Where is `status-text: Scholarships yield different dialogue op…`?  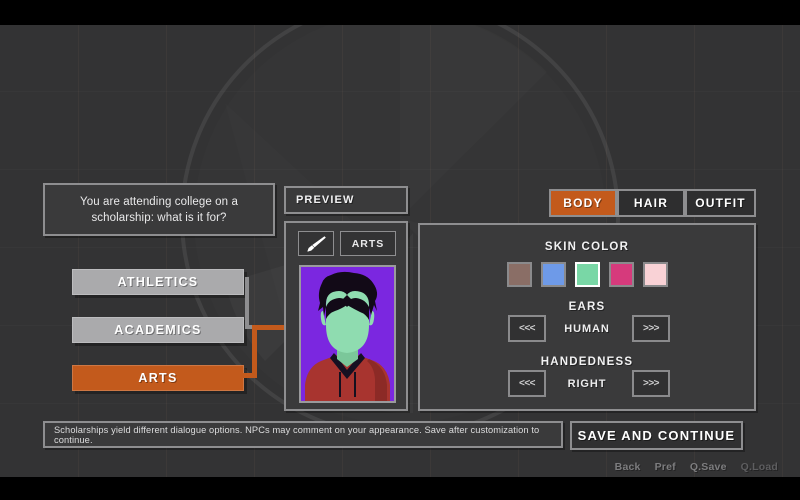
status-text: Scholarships yield different dialogue op… is located at coordinates (297, 434).